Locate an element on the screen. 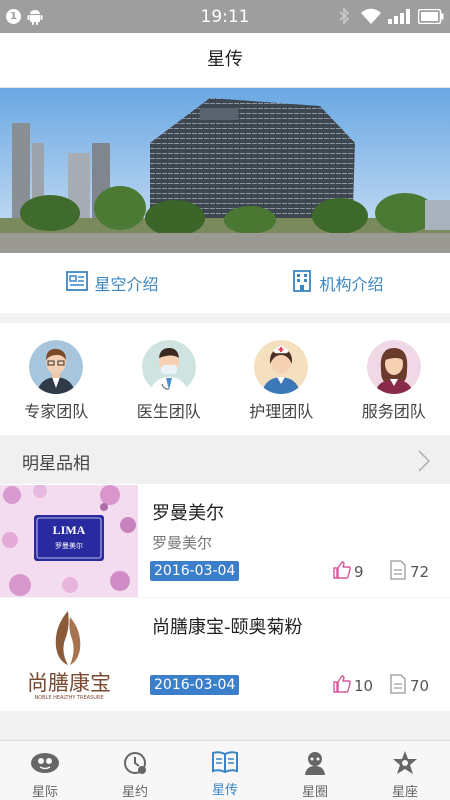 The height and width of the screenshot is (800, 450). tab-xingzuo-label: 星座 is located at coordinates (404, 792).